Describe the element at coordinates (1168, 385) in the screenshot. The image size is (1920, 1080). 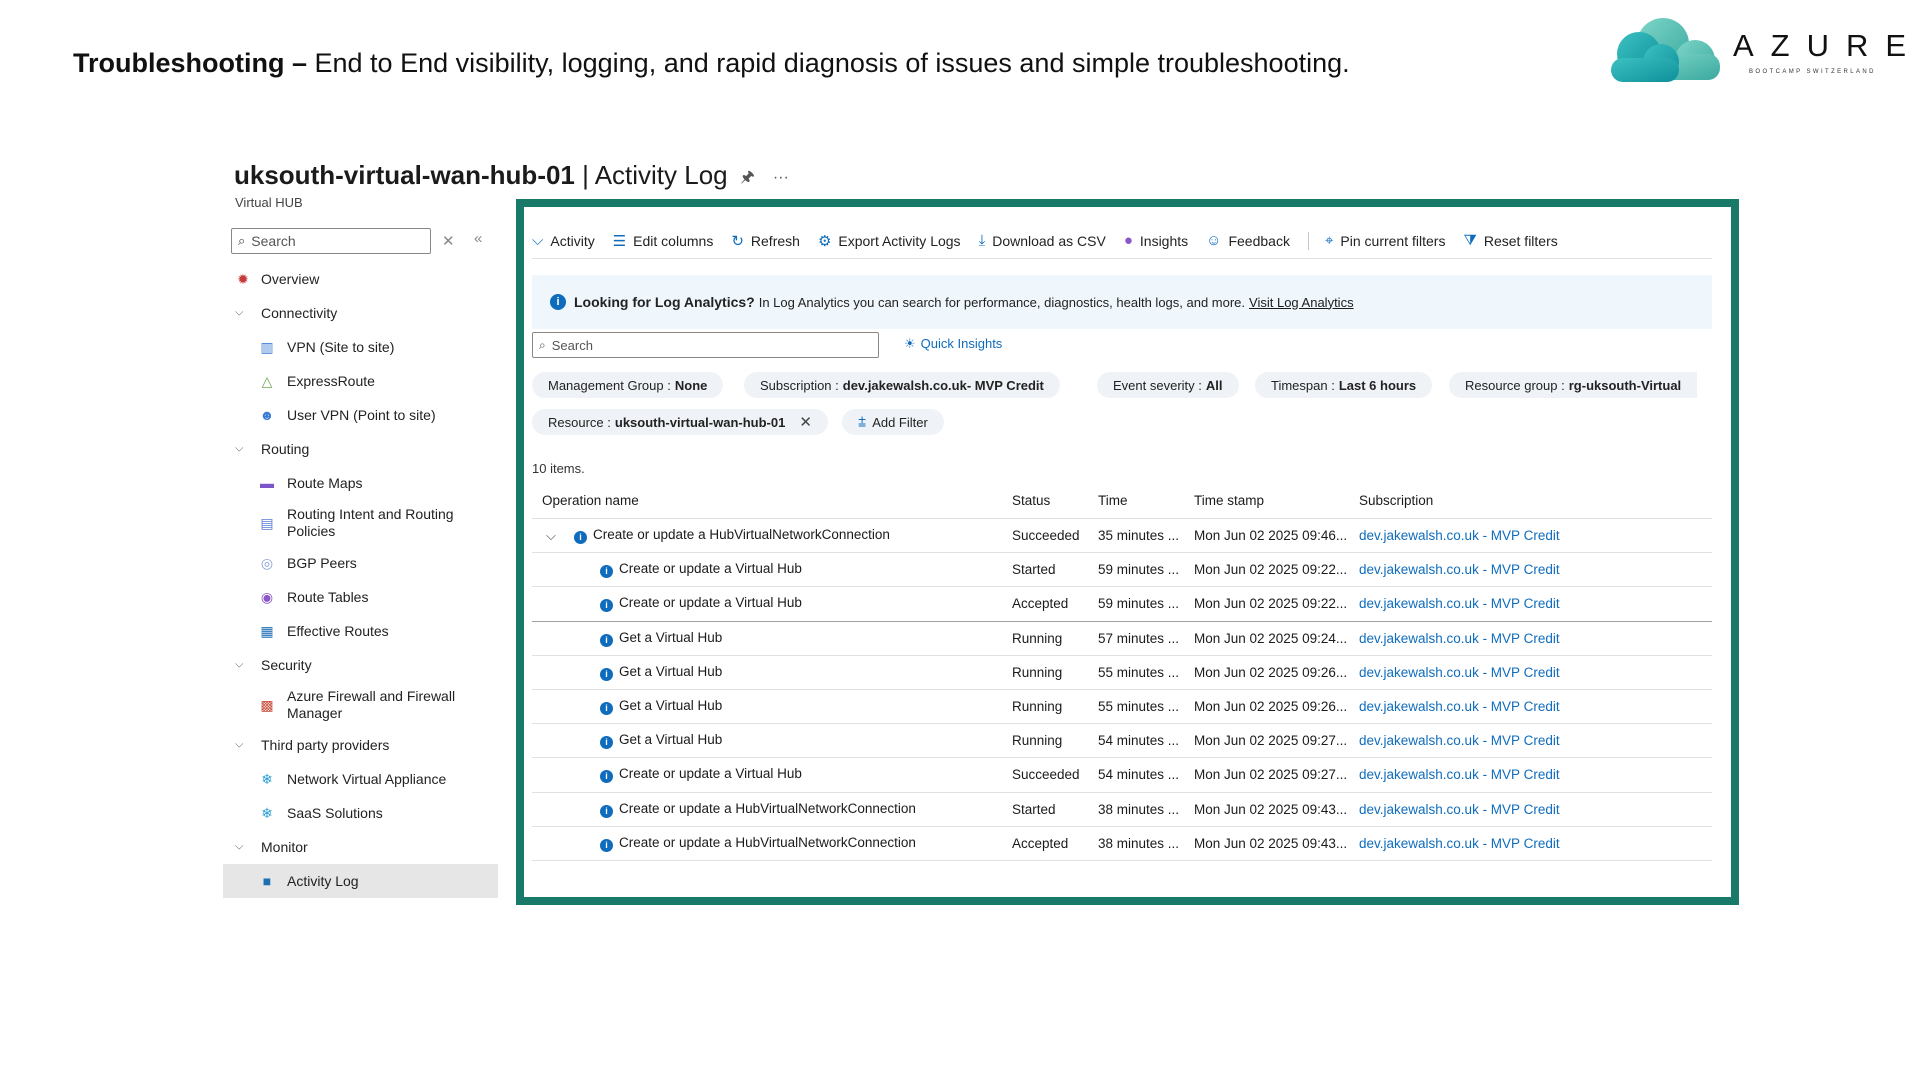
I see `filter-event-severity: Event severity : All` at that location.